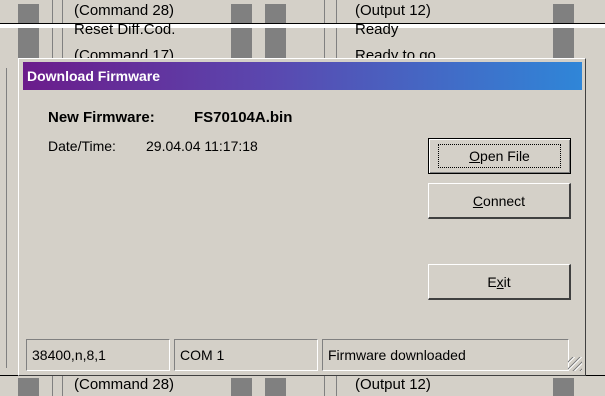 The image size is (605, 396). I want to click on exit-label-end: it, so click(507, 281).